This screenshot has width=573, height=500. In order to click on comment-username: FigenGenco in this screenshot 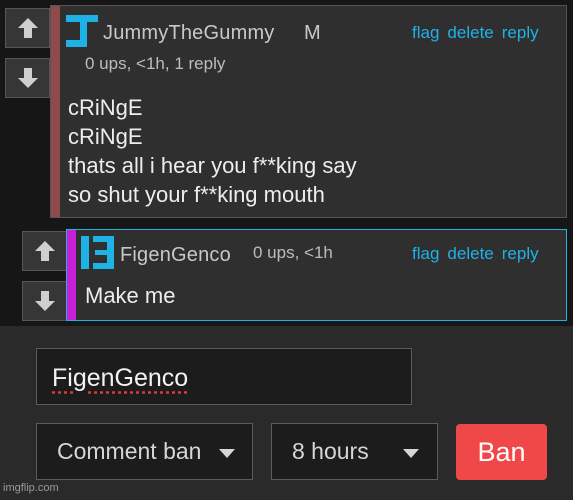, I will do `click(175, 255)`.